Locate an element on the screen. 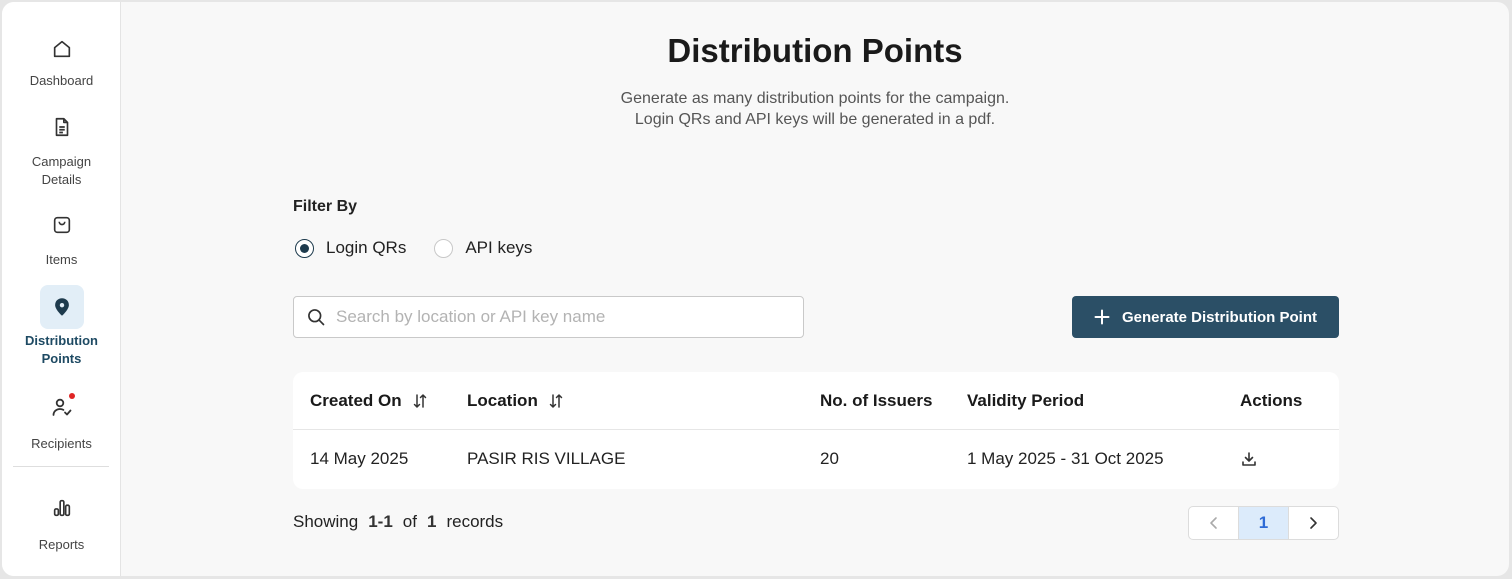  document-icon is located at coordinates (62, 127).